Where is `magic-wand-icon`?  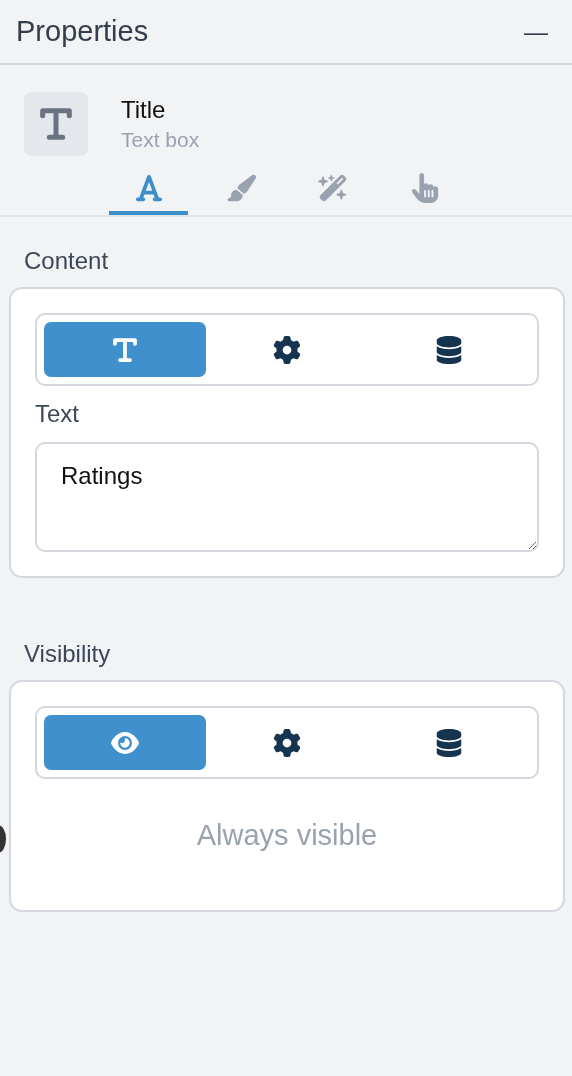 magic-wand-icon is located at coordinates (332, 187).